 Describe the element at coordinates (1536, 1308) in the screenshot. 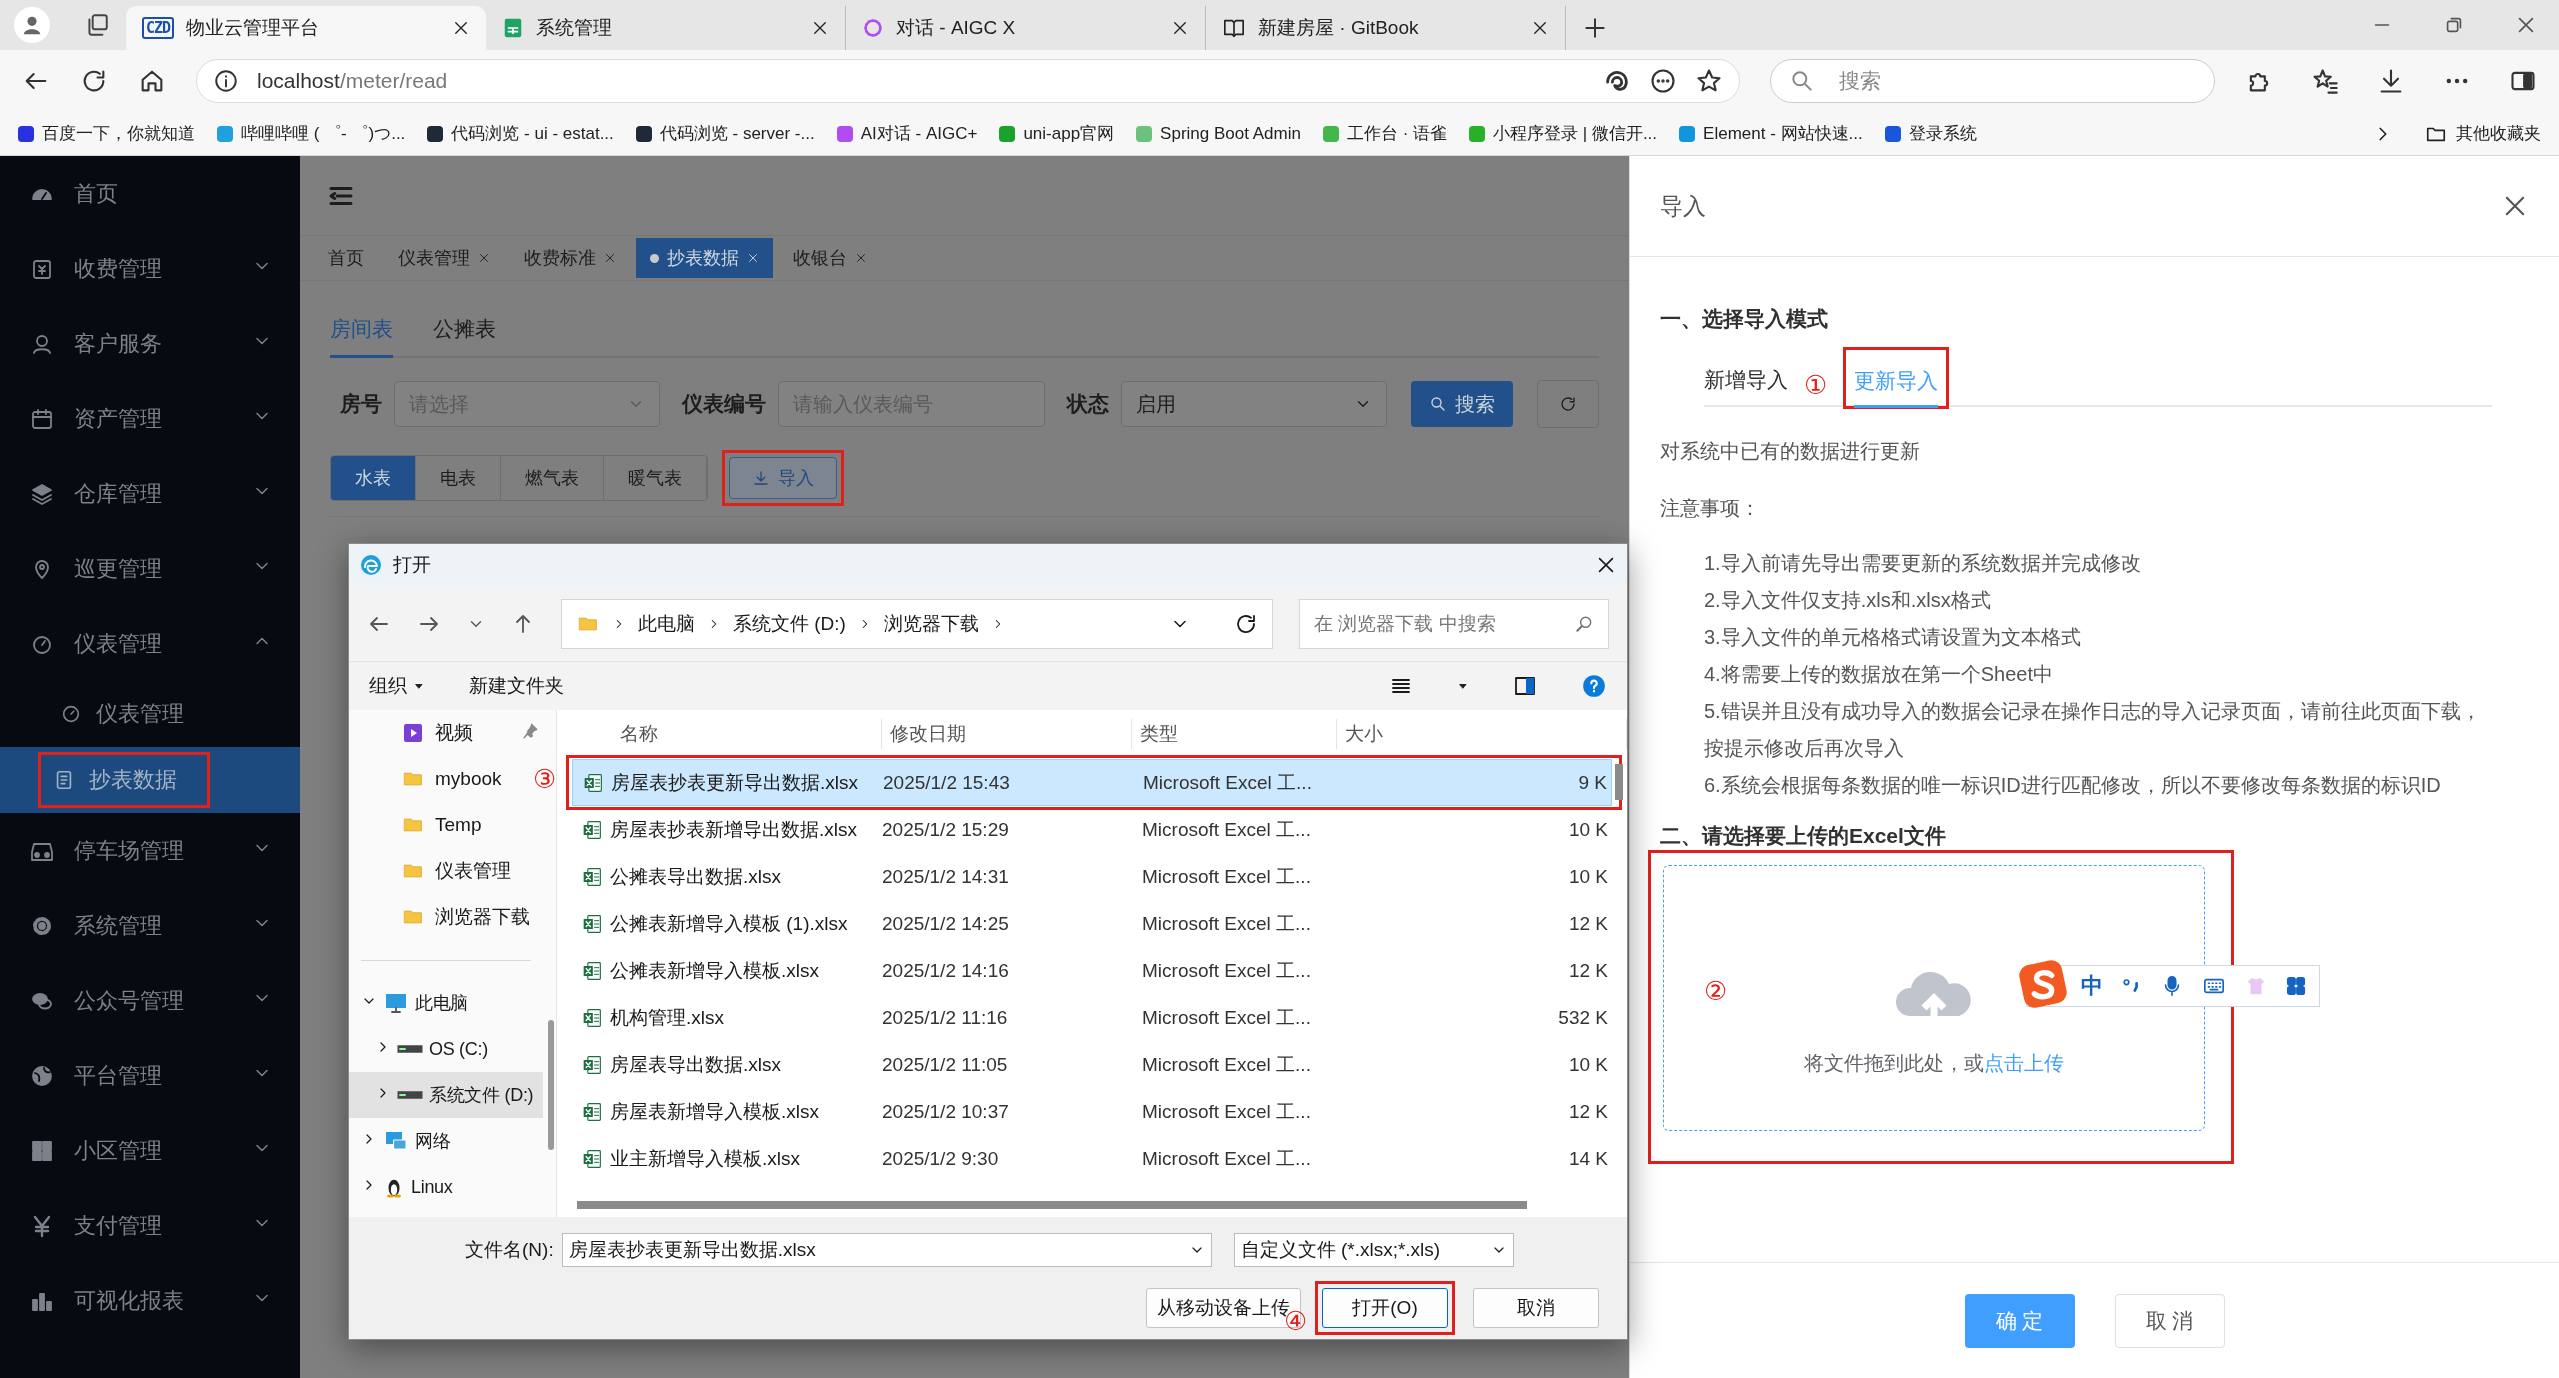

I see `cancel-button: 取消` at that location.